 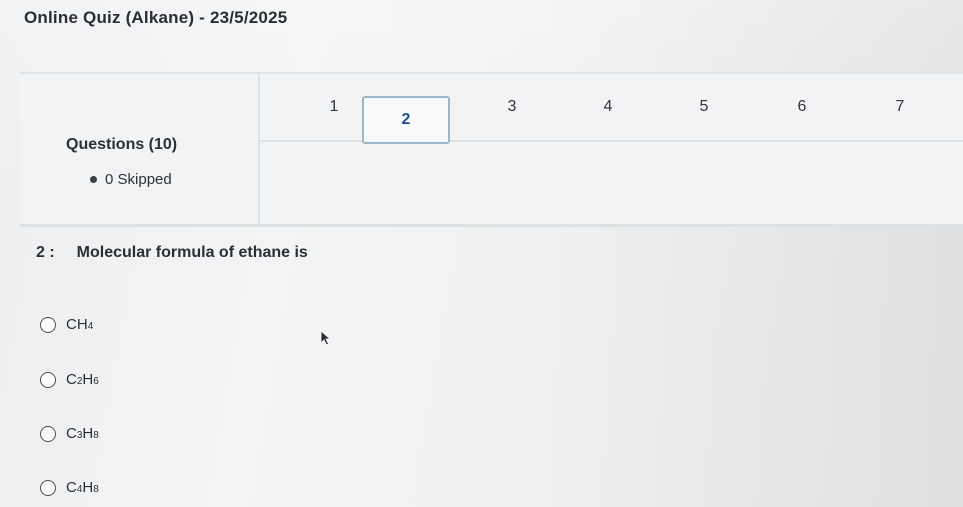 I want to click on option-formula: C4H8, so click(x=82, y=487).